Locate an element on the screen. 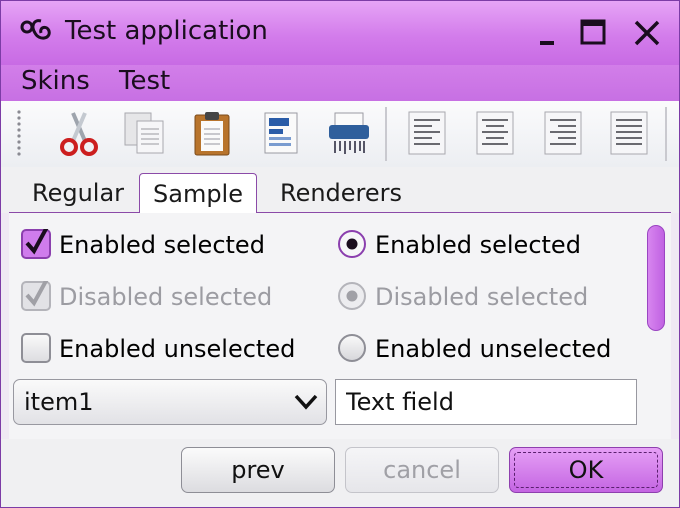 The image size is (680, 508). tab-regular: Regular is located at coordinates (78, 193).